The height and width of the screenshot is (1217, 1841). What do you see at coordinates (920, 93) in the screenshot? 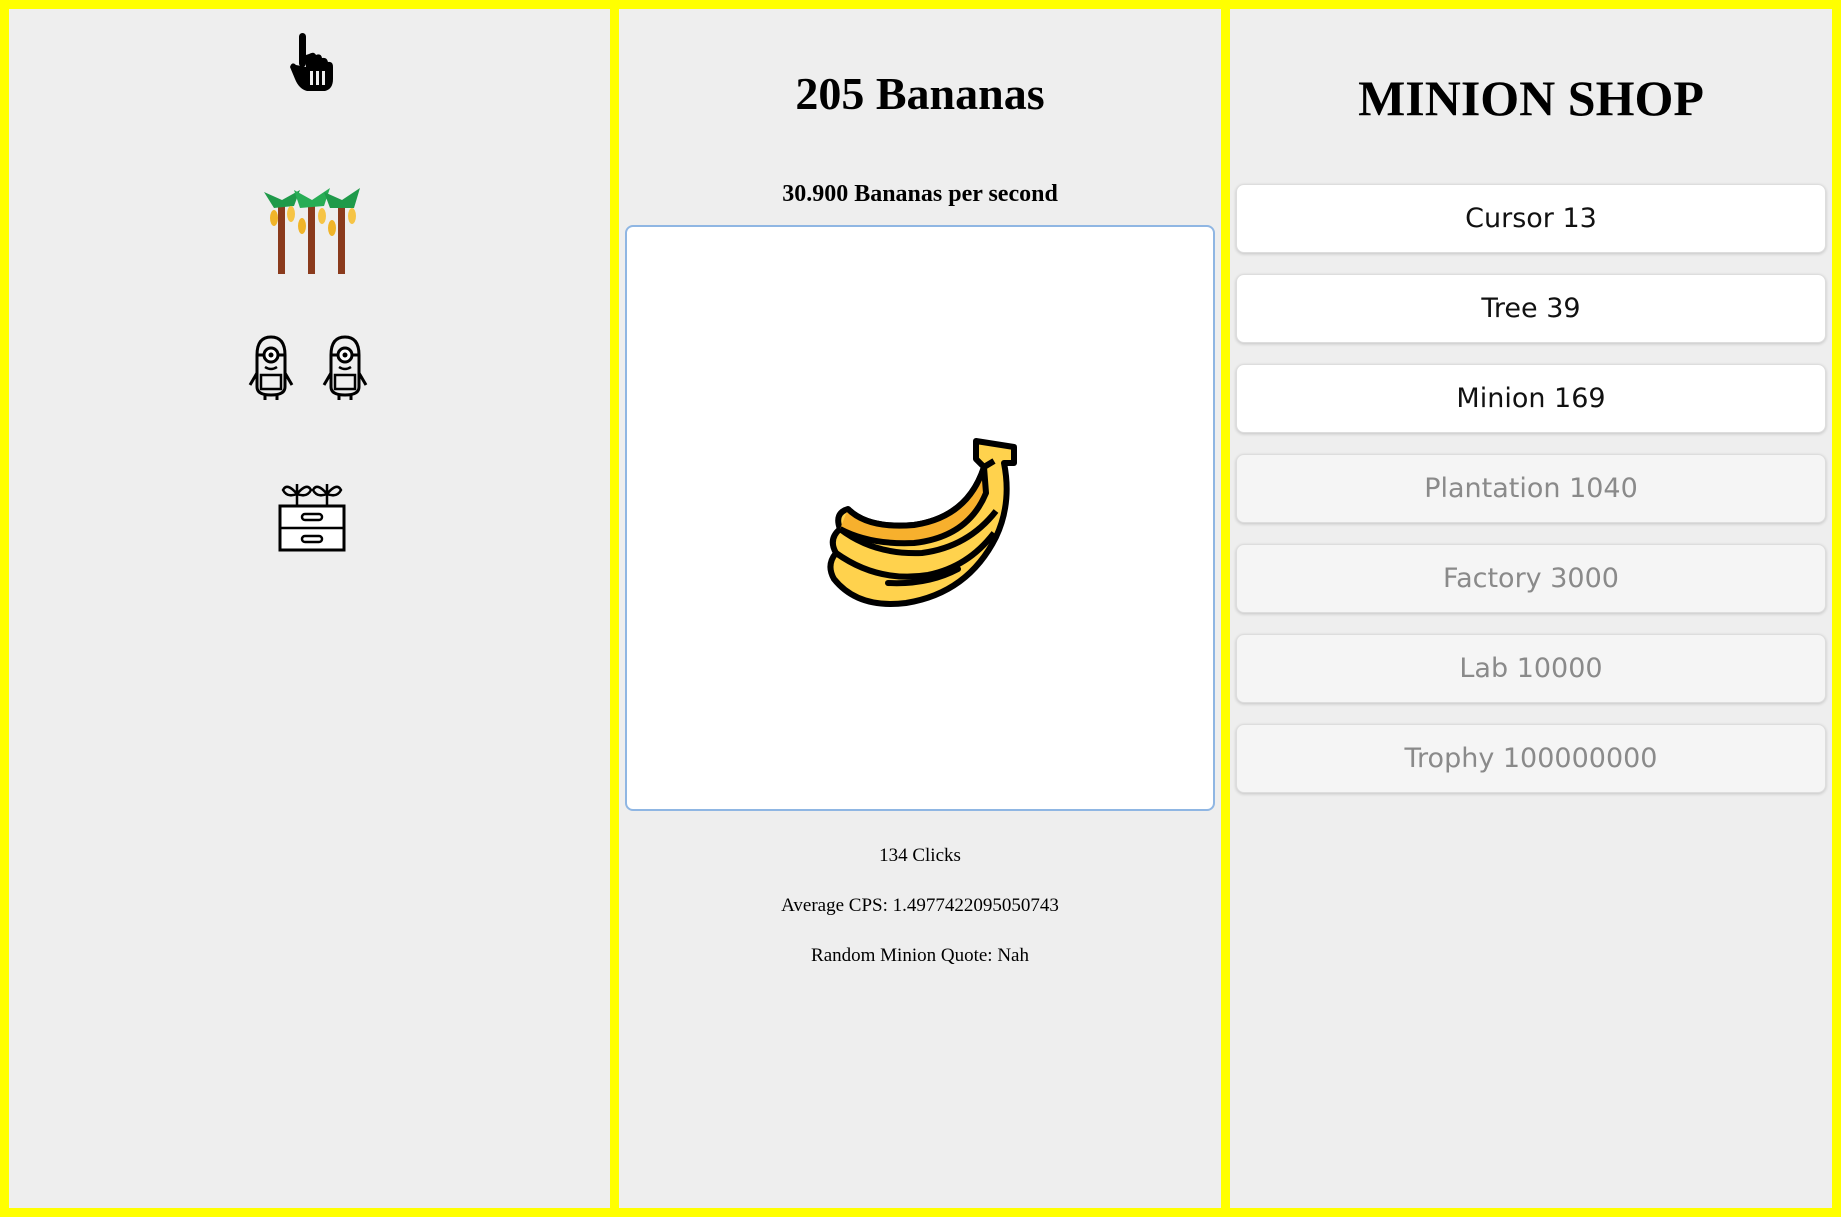
I see `banana-count: 205 Bananas` at bounding box center [920, 93].